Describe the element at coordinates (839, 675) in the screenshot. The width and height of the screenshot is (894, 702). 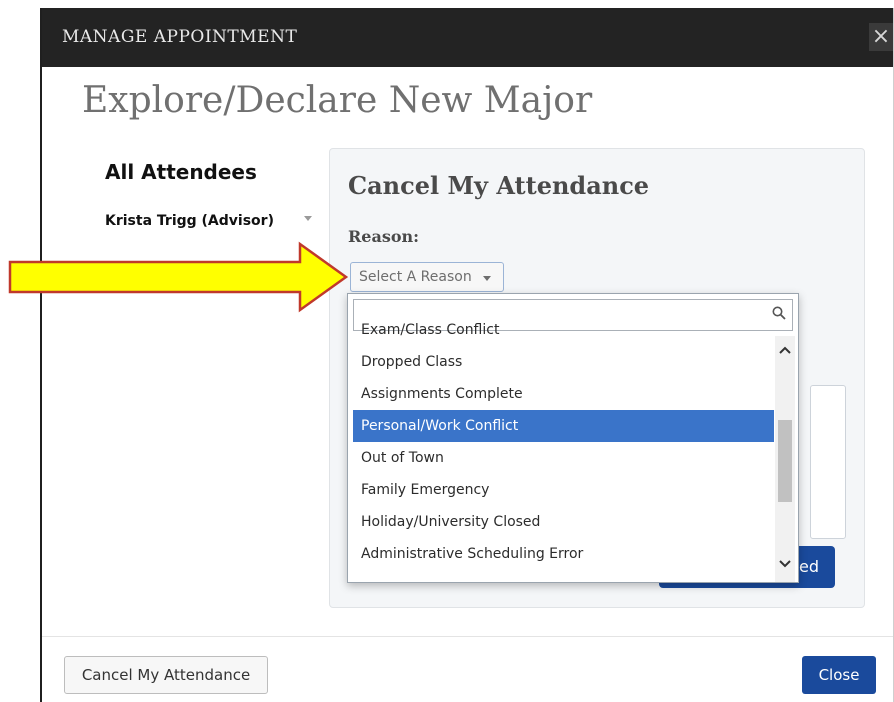
I see `close-button: Close` at that location.